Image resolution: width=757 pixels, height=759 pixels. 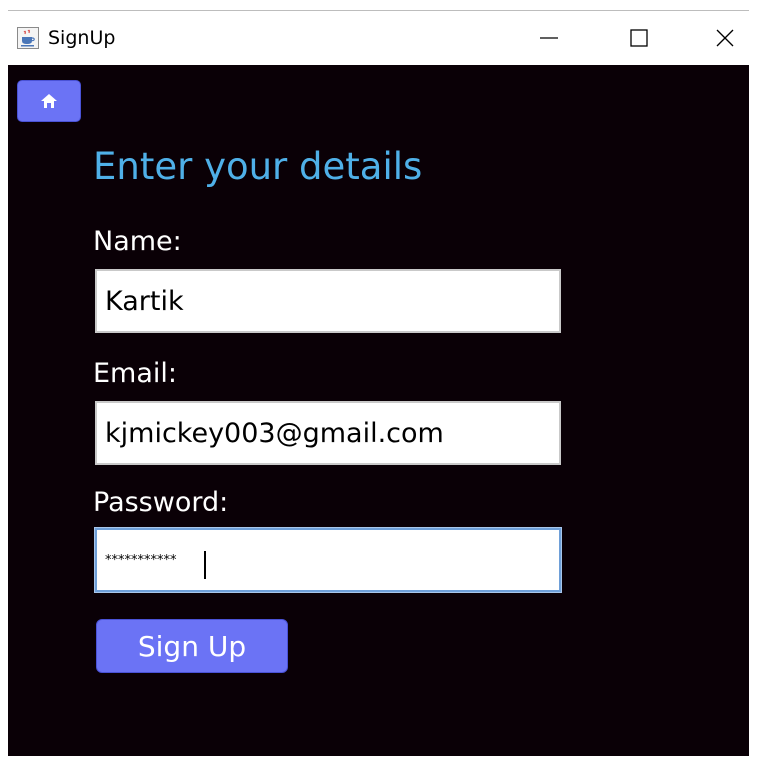 I want to click on window-title: SignUp, so click(x=82, y=38).